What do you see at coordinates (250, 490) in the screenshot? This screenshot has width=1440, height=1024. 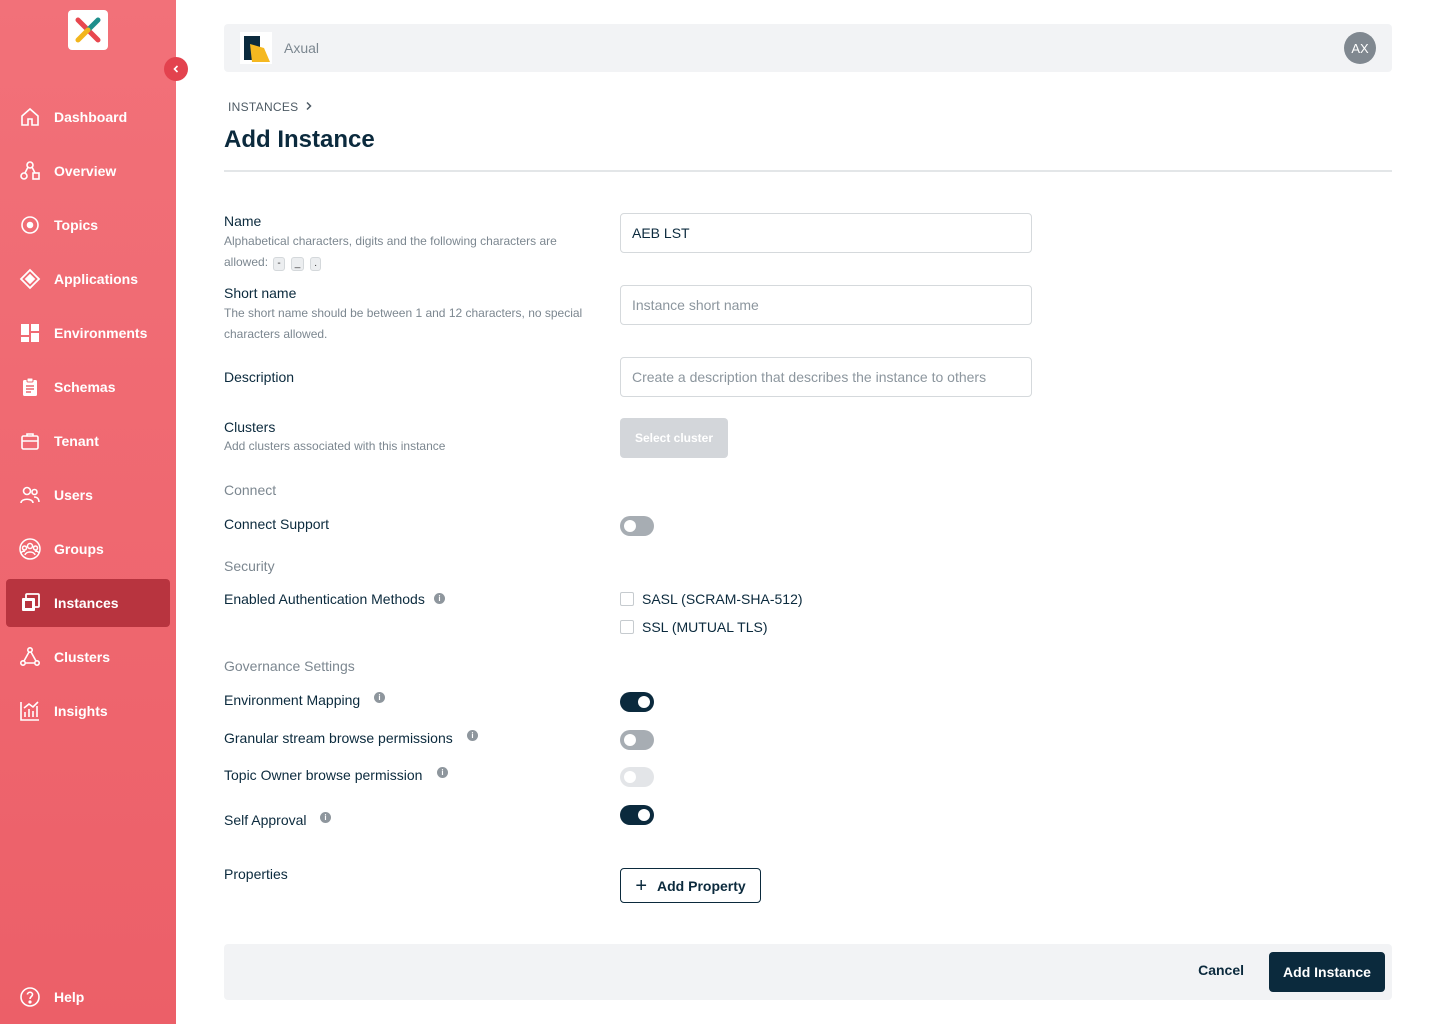 I see `connect-section-heading: Connect` at bounding box center [250, 490].